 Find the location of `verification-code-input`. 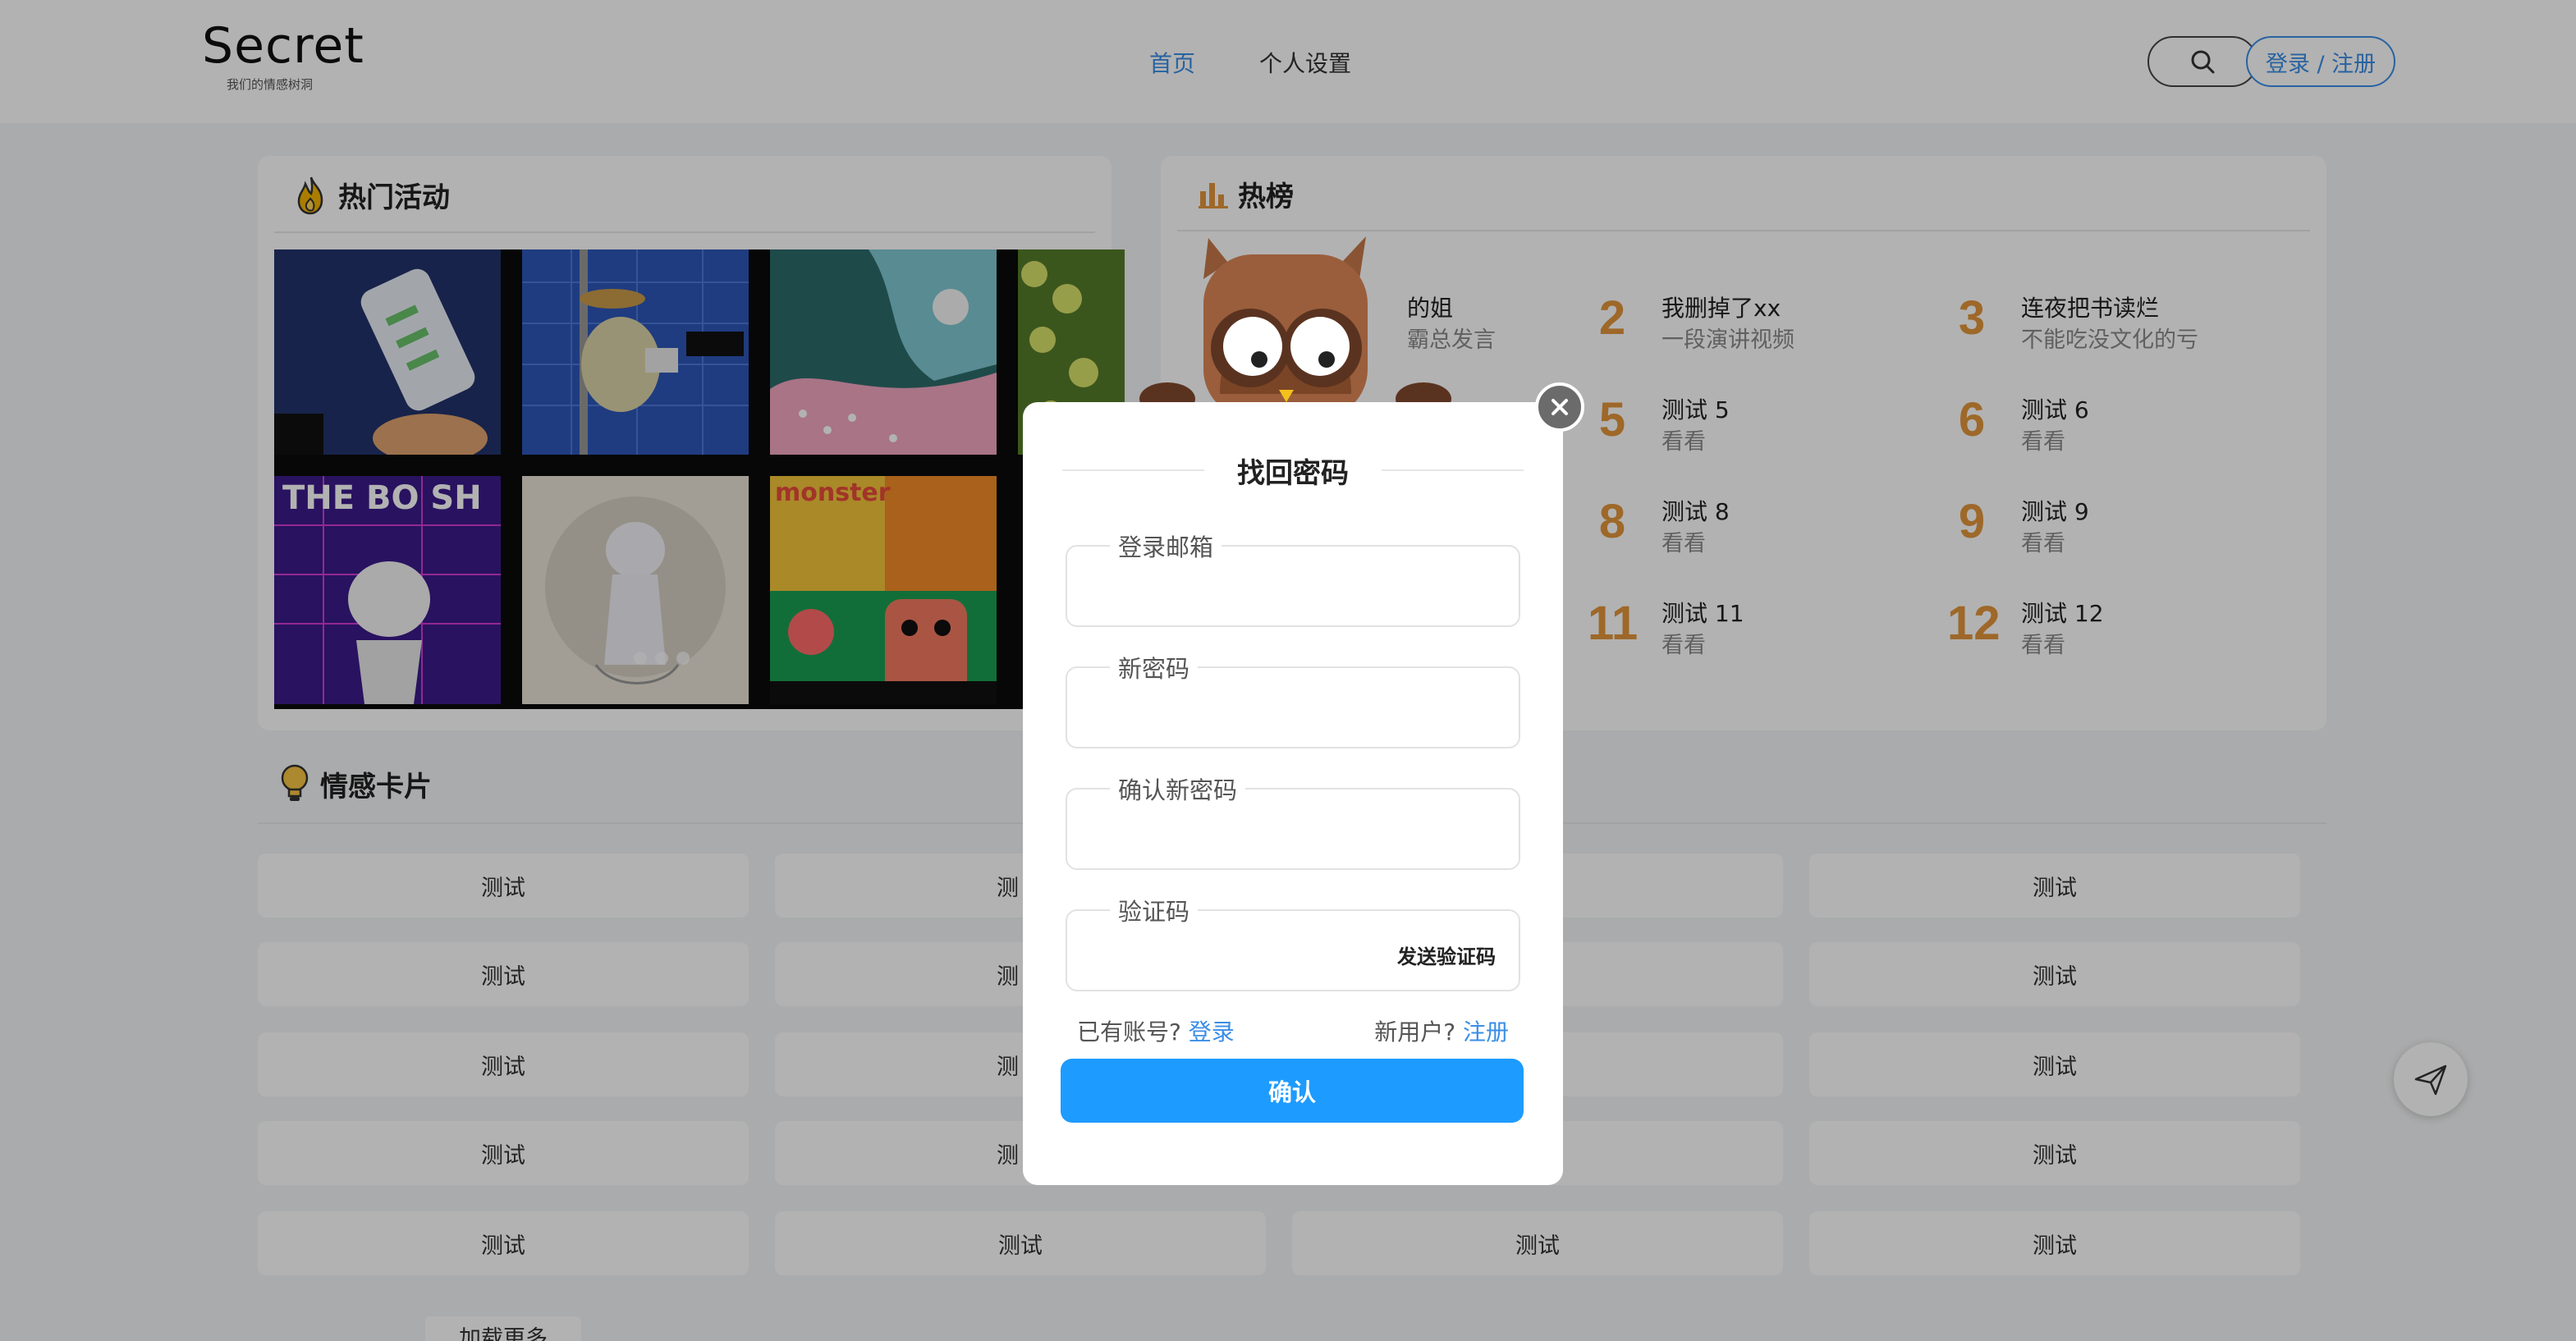

verification-code-input is located at coordinates (1231, 956).